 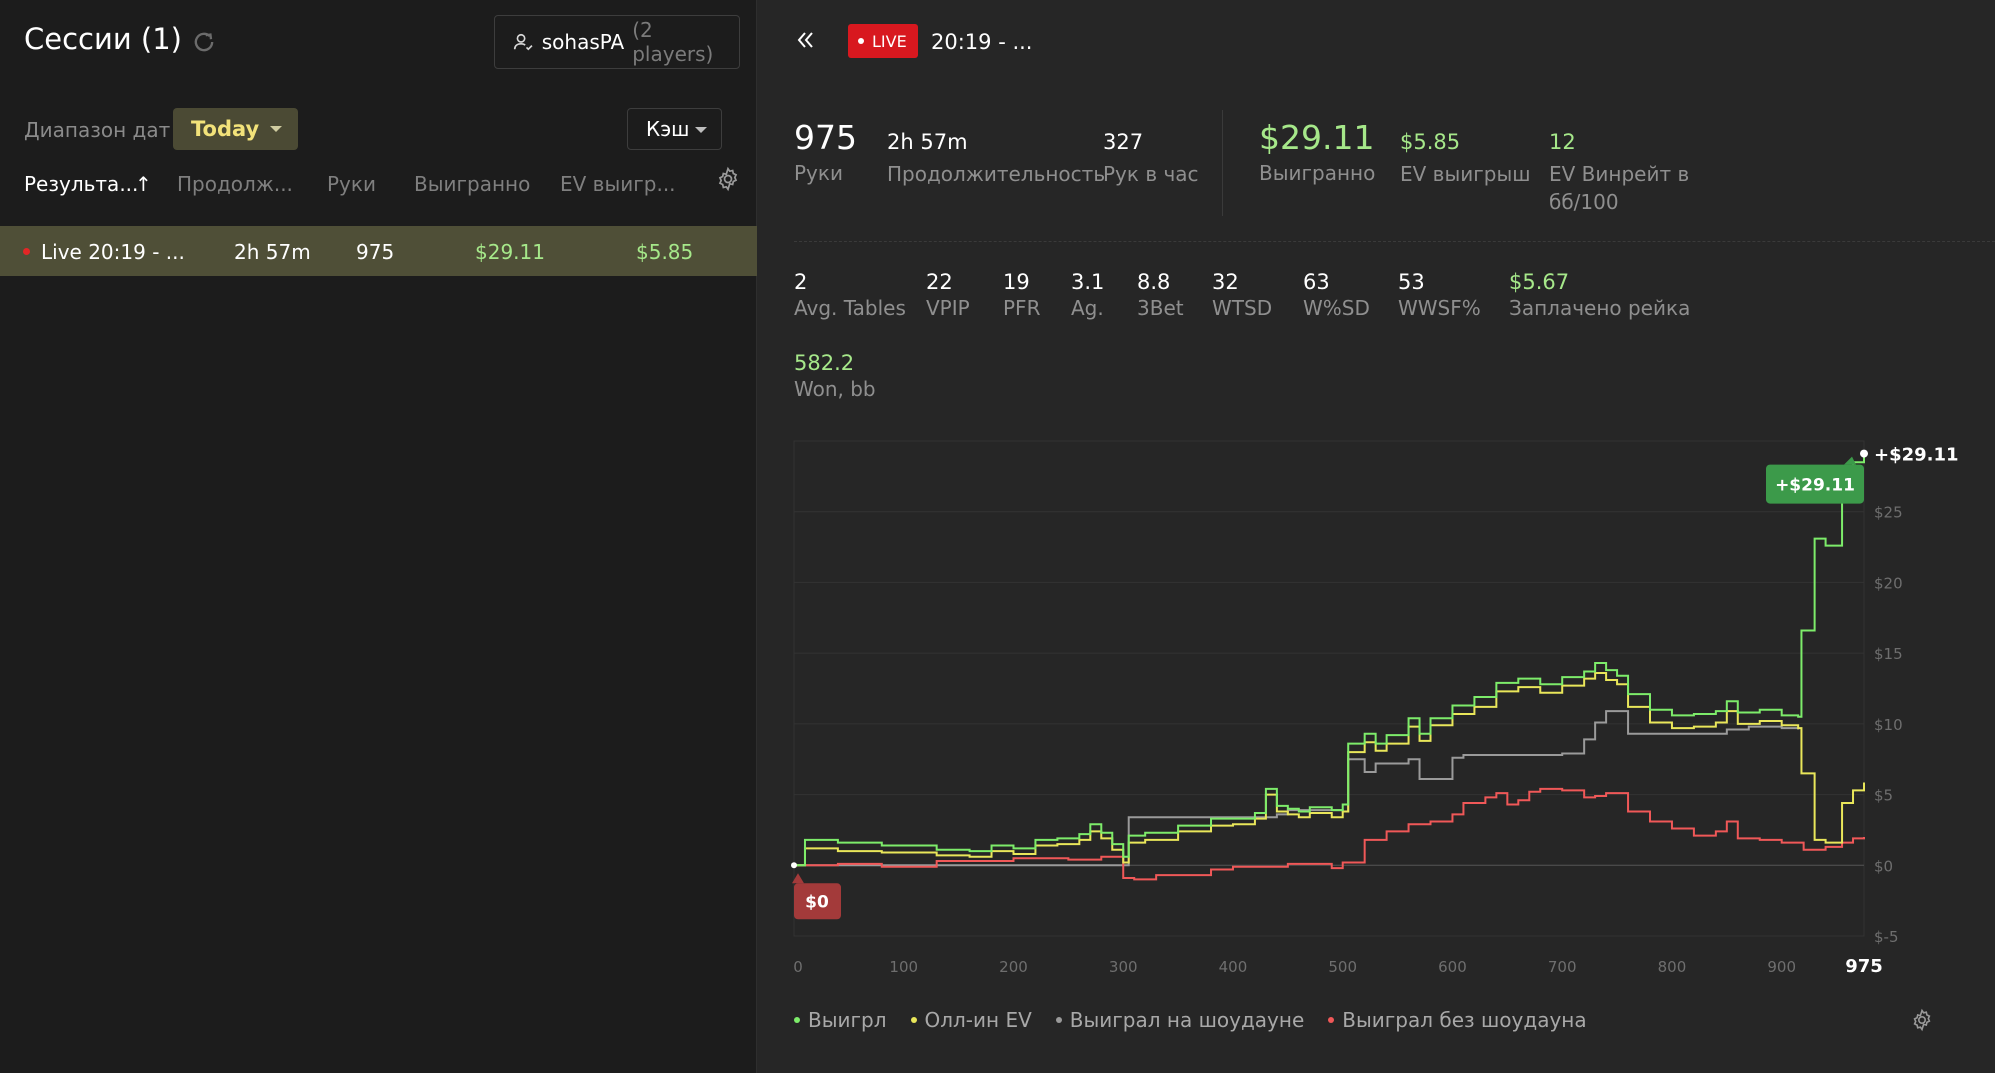 What do you see at coordinates (996, 174) in the screenshot?
I see `stat-label: Продолжительность` at bounding box center [996, 174].